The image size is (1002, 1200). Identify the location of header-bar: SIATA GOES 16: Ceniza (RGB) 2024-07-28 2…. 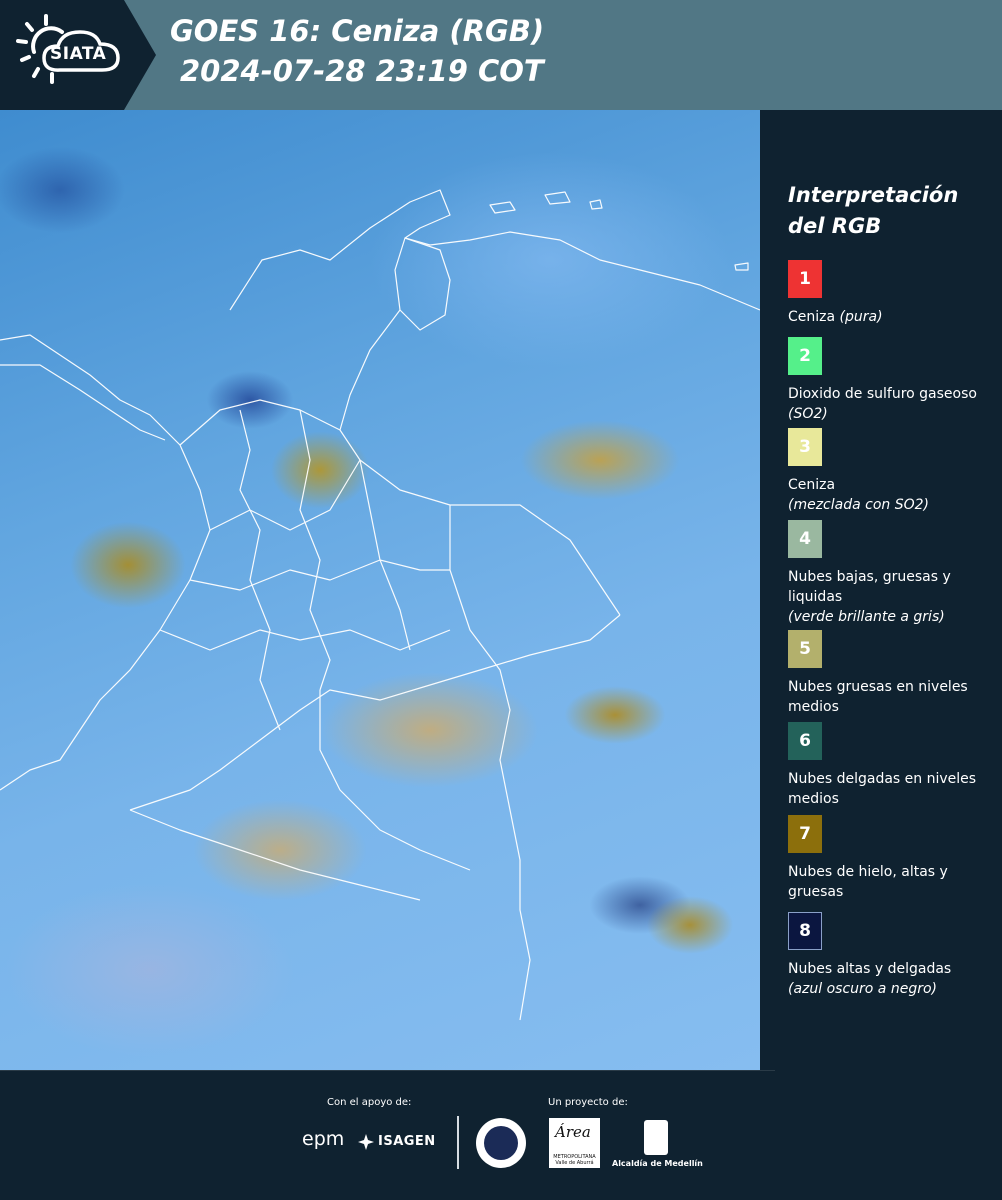
(501, 55).